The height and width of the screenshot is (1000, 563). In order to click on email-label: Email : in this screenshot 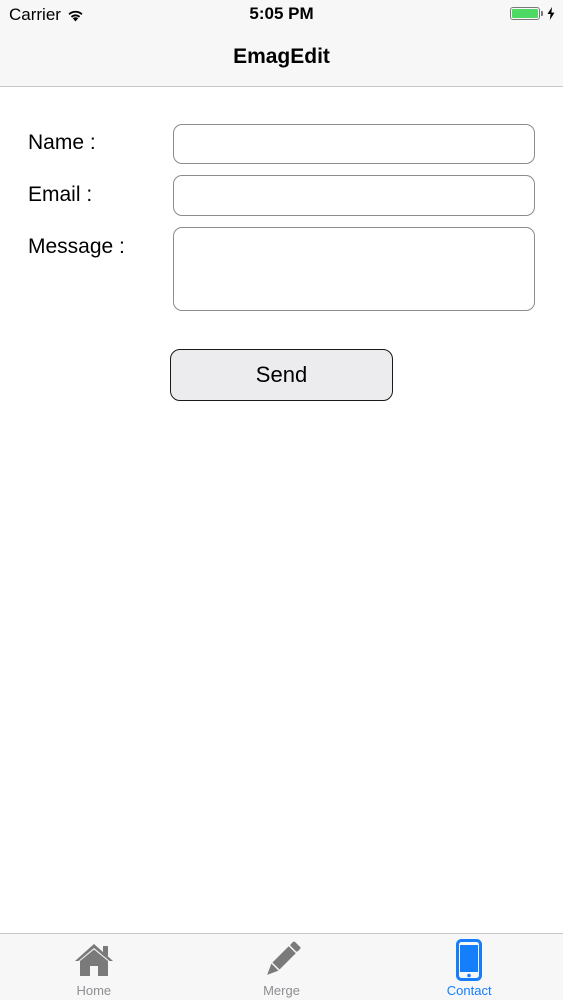, I will do `click(60, 194)`.